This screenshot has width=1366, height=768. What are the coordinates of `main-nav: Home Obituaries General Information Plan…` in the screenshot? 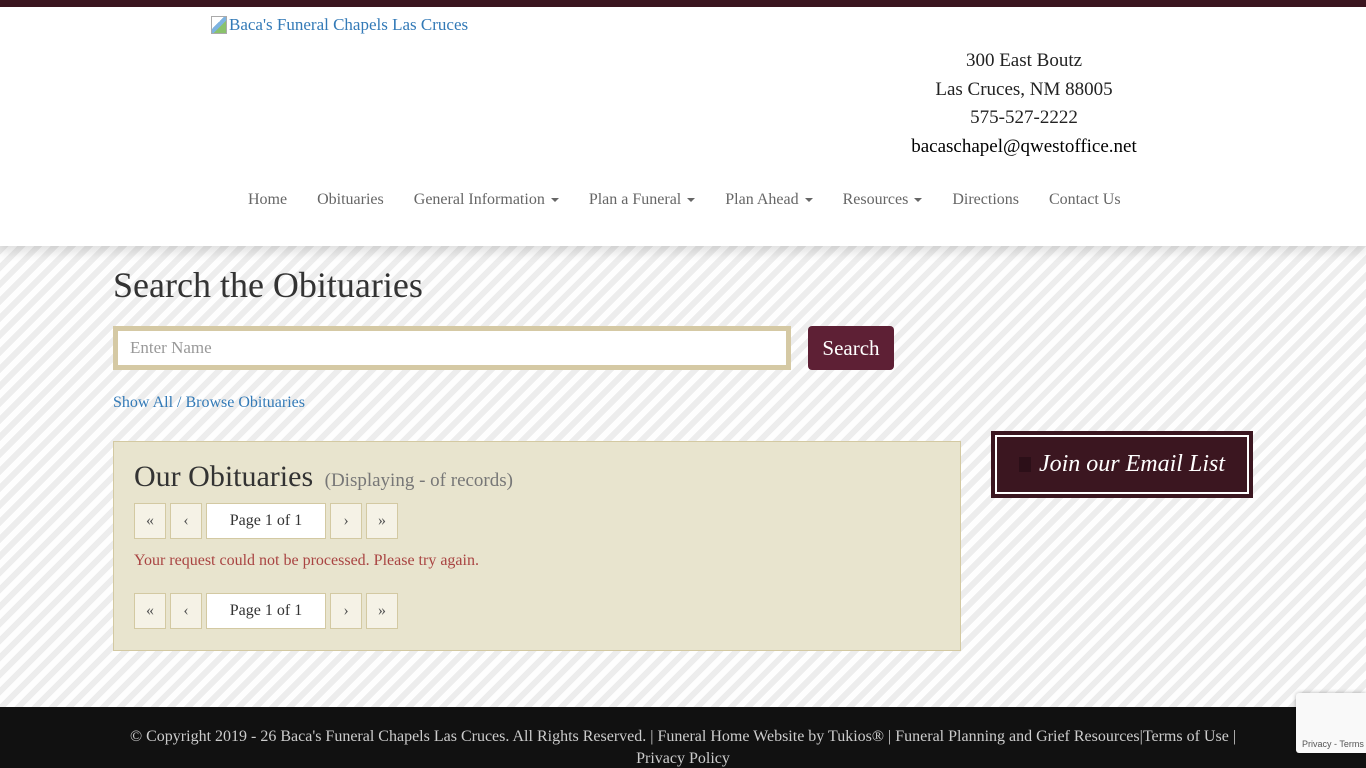 It's located at (684, 200).